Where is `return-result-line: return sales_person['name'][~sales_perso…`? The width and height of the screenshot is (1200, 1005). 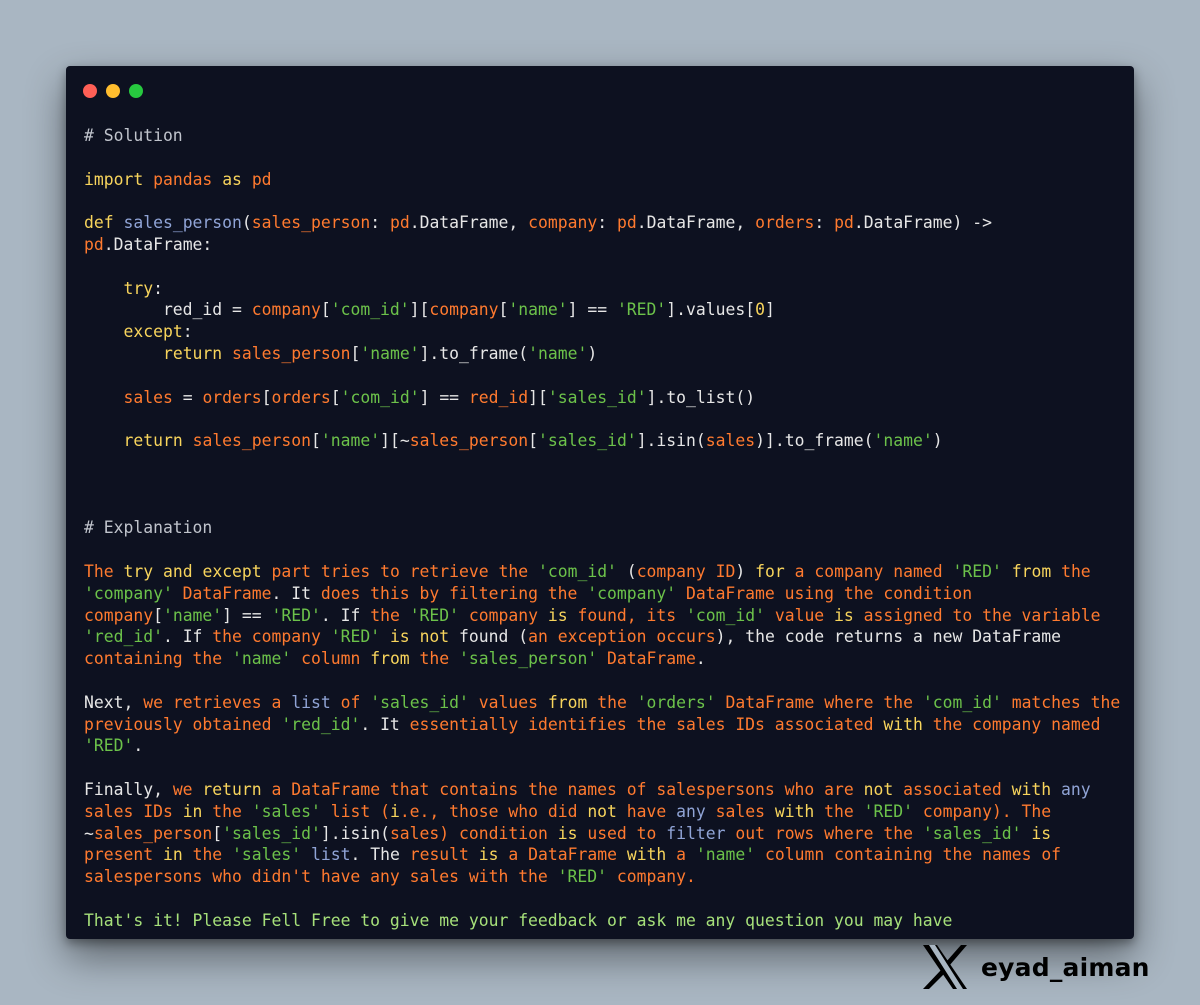
return-result-line: return sales_person['name'][~sales_perso… is located at coordinates (533, 441).